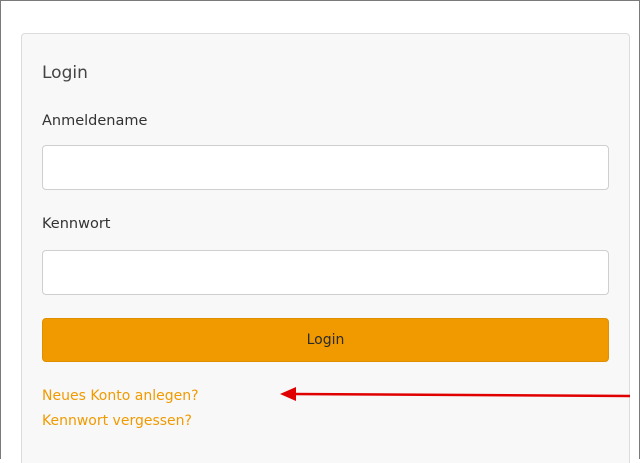 The width and height of the screenshot is (640, 463). Describe the element at coordinates (117, 421) in the screenshot. I see `forgot-password-link: Kennwort vergessen?` at that location.